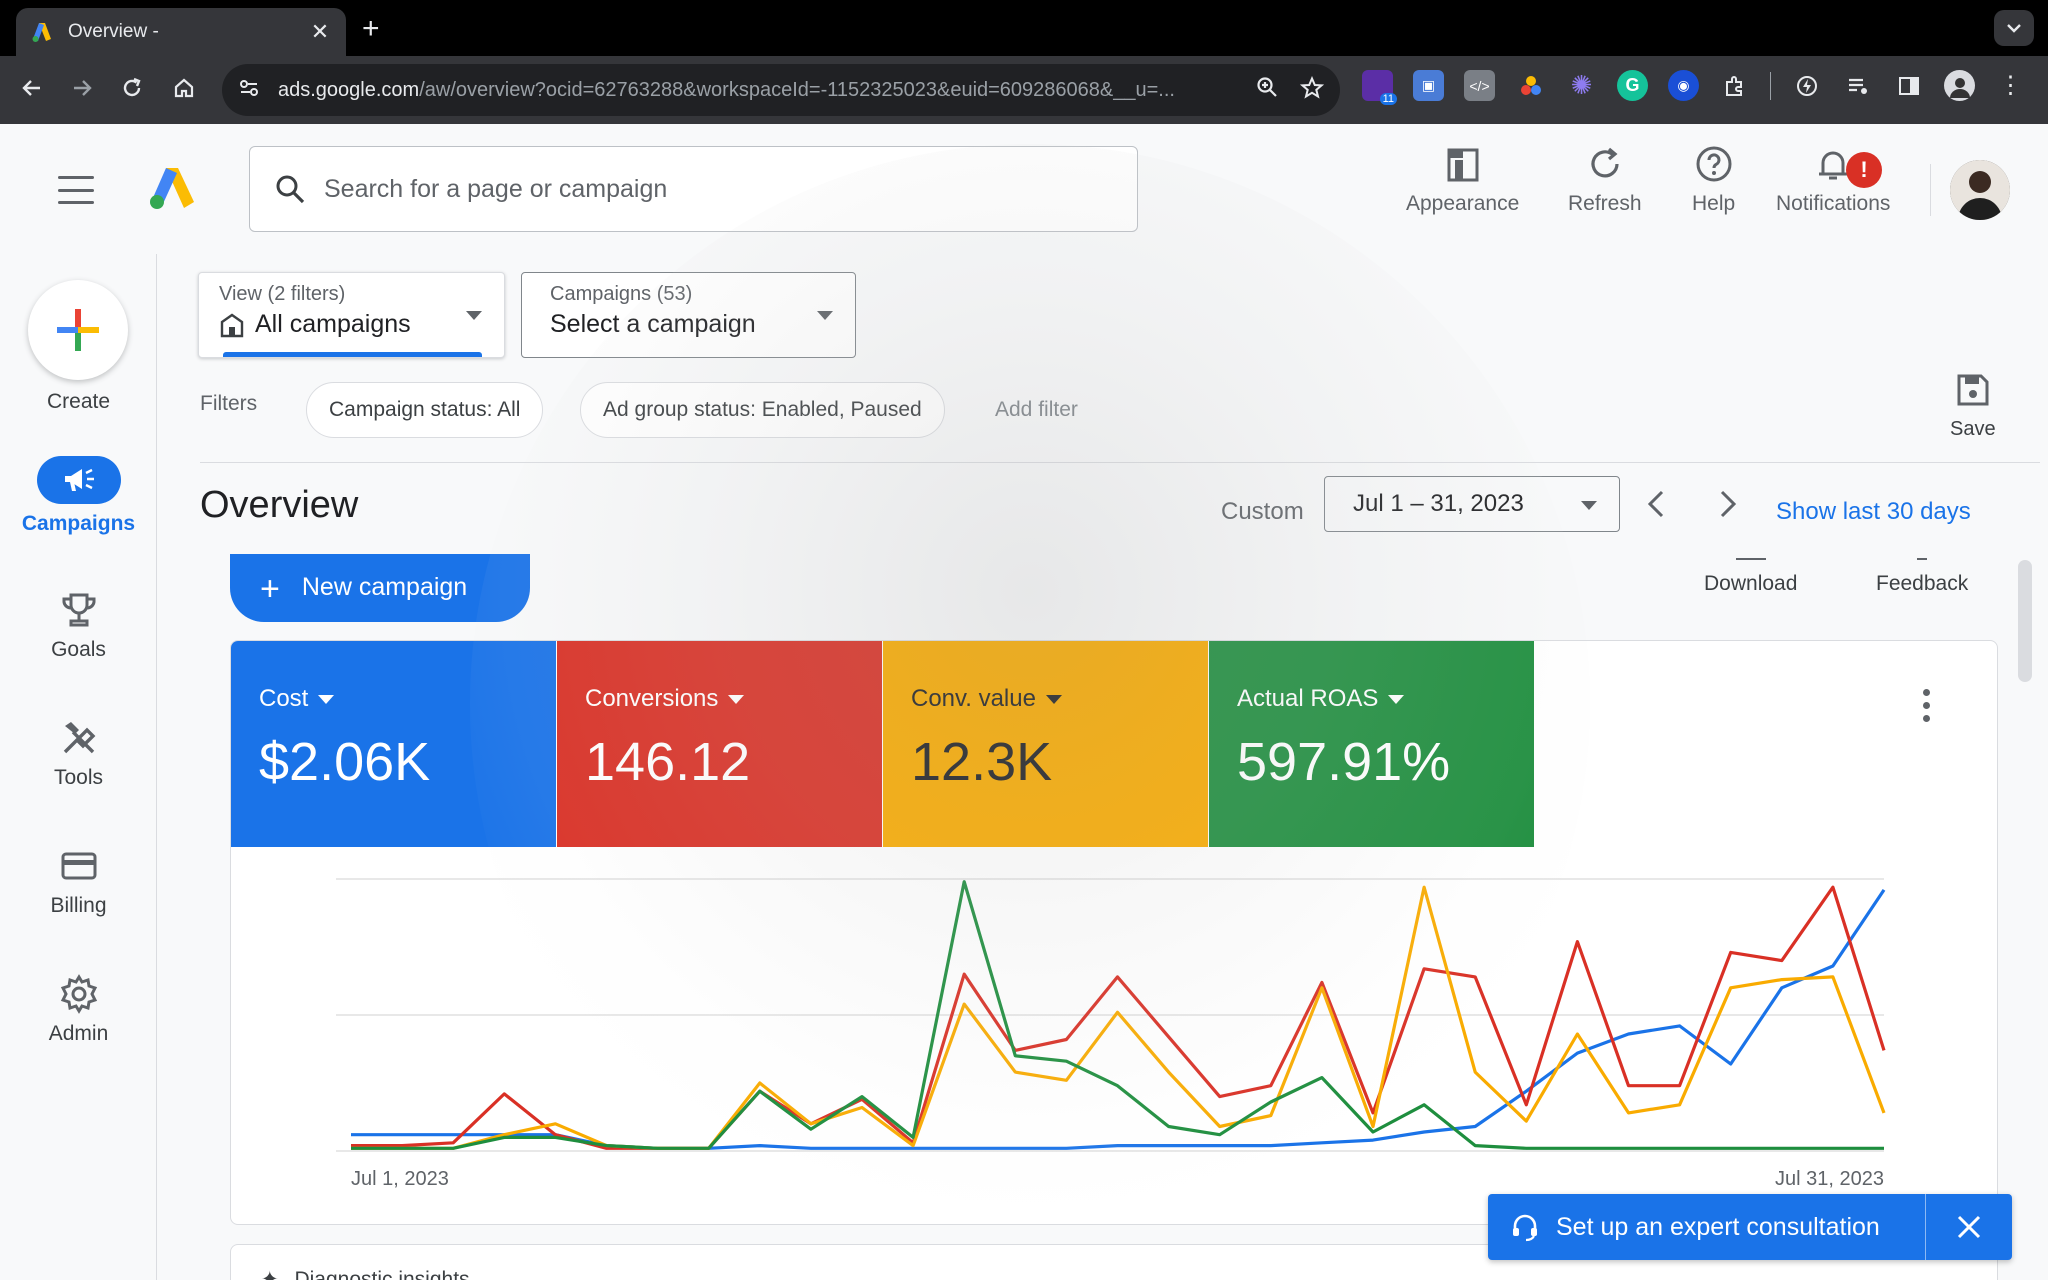 Image resolution: width=2048 pixels, height=1280 pixels. I want to click on main-menu-icon, so click(76, 190).